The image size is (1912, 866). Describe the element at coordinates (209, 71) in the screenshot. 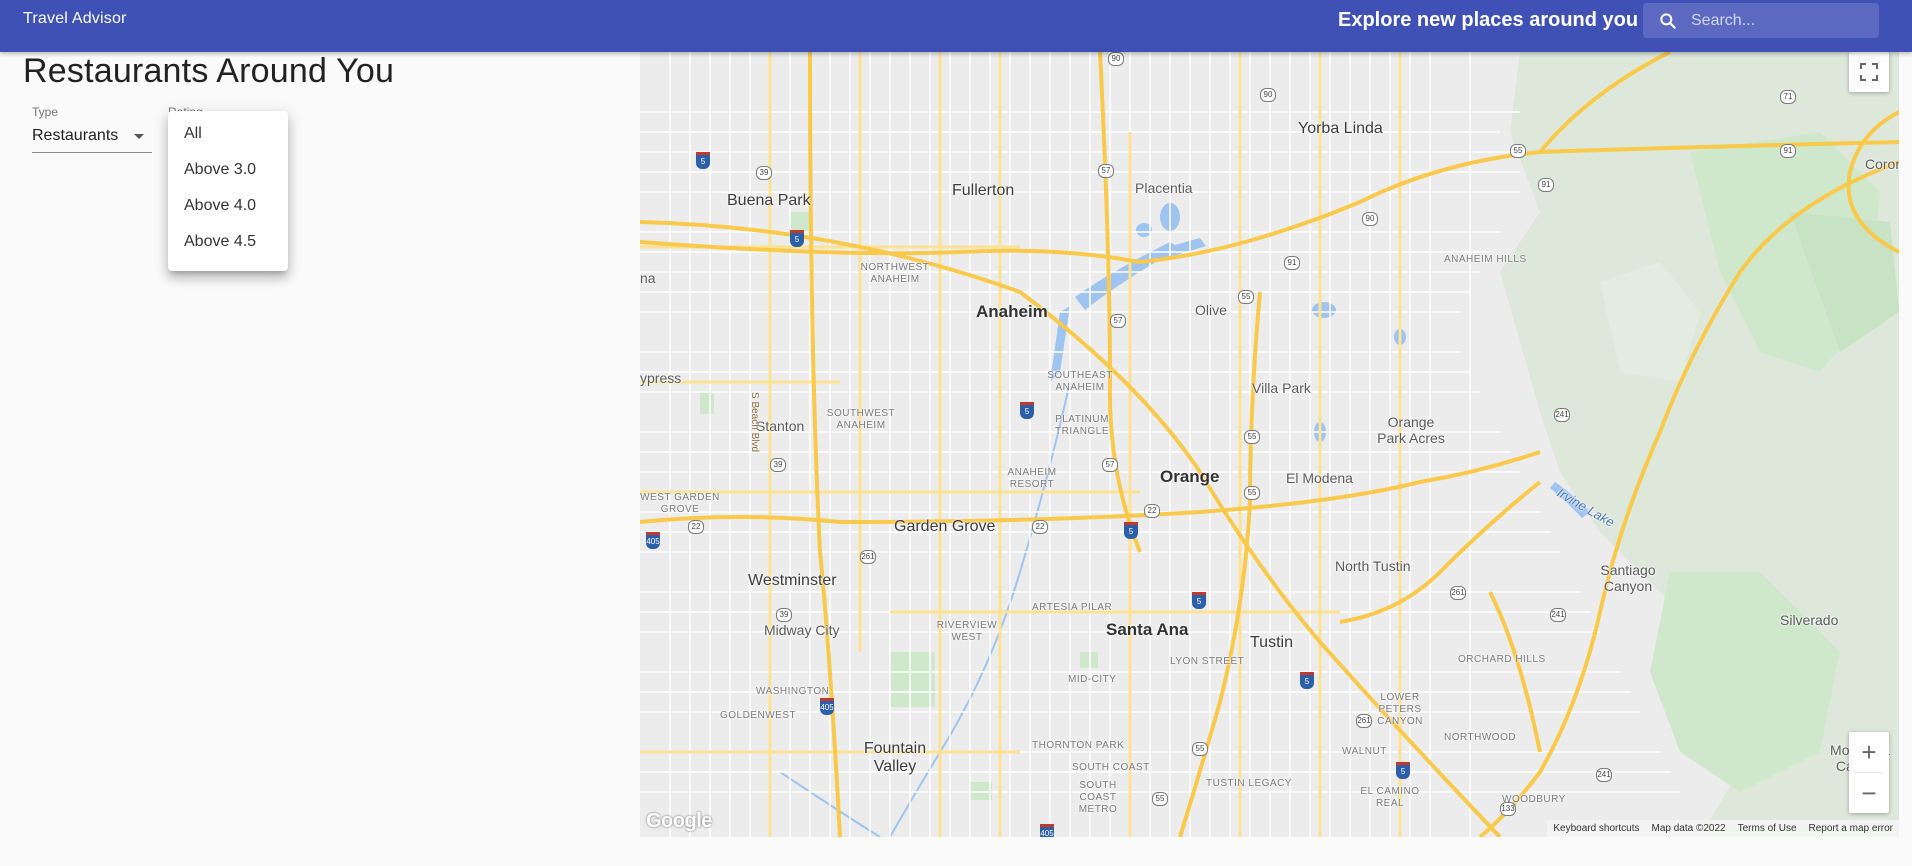

I see `page-title: Restaurants Around You` at that location.